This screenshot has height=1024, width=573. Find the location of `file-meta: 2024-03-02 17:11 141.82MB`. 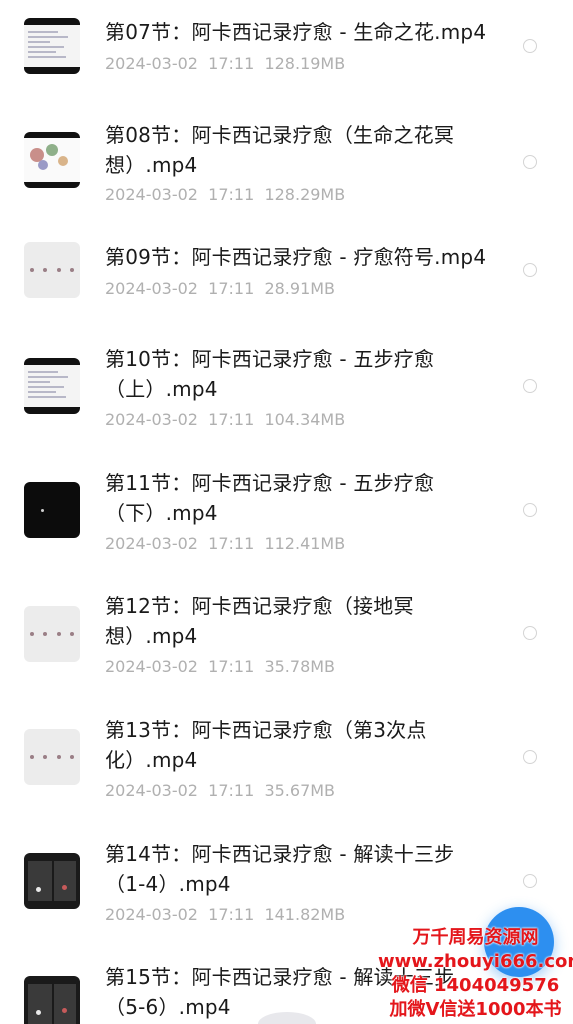

file-meta: 2024-03-02 17:11 141.82MB is located at coordinates (225, 915).